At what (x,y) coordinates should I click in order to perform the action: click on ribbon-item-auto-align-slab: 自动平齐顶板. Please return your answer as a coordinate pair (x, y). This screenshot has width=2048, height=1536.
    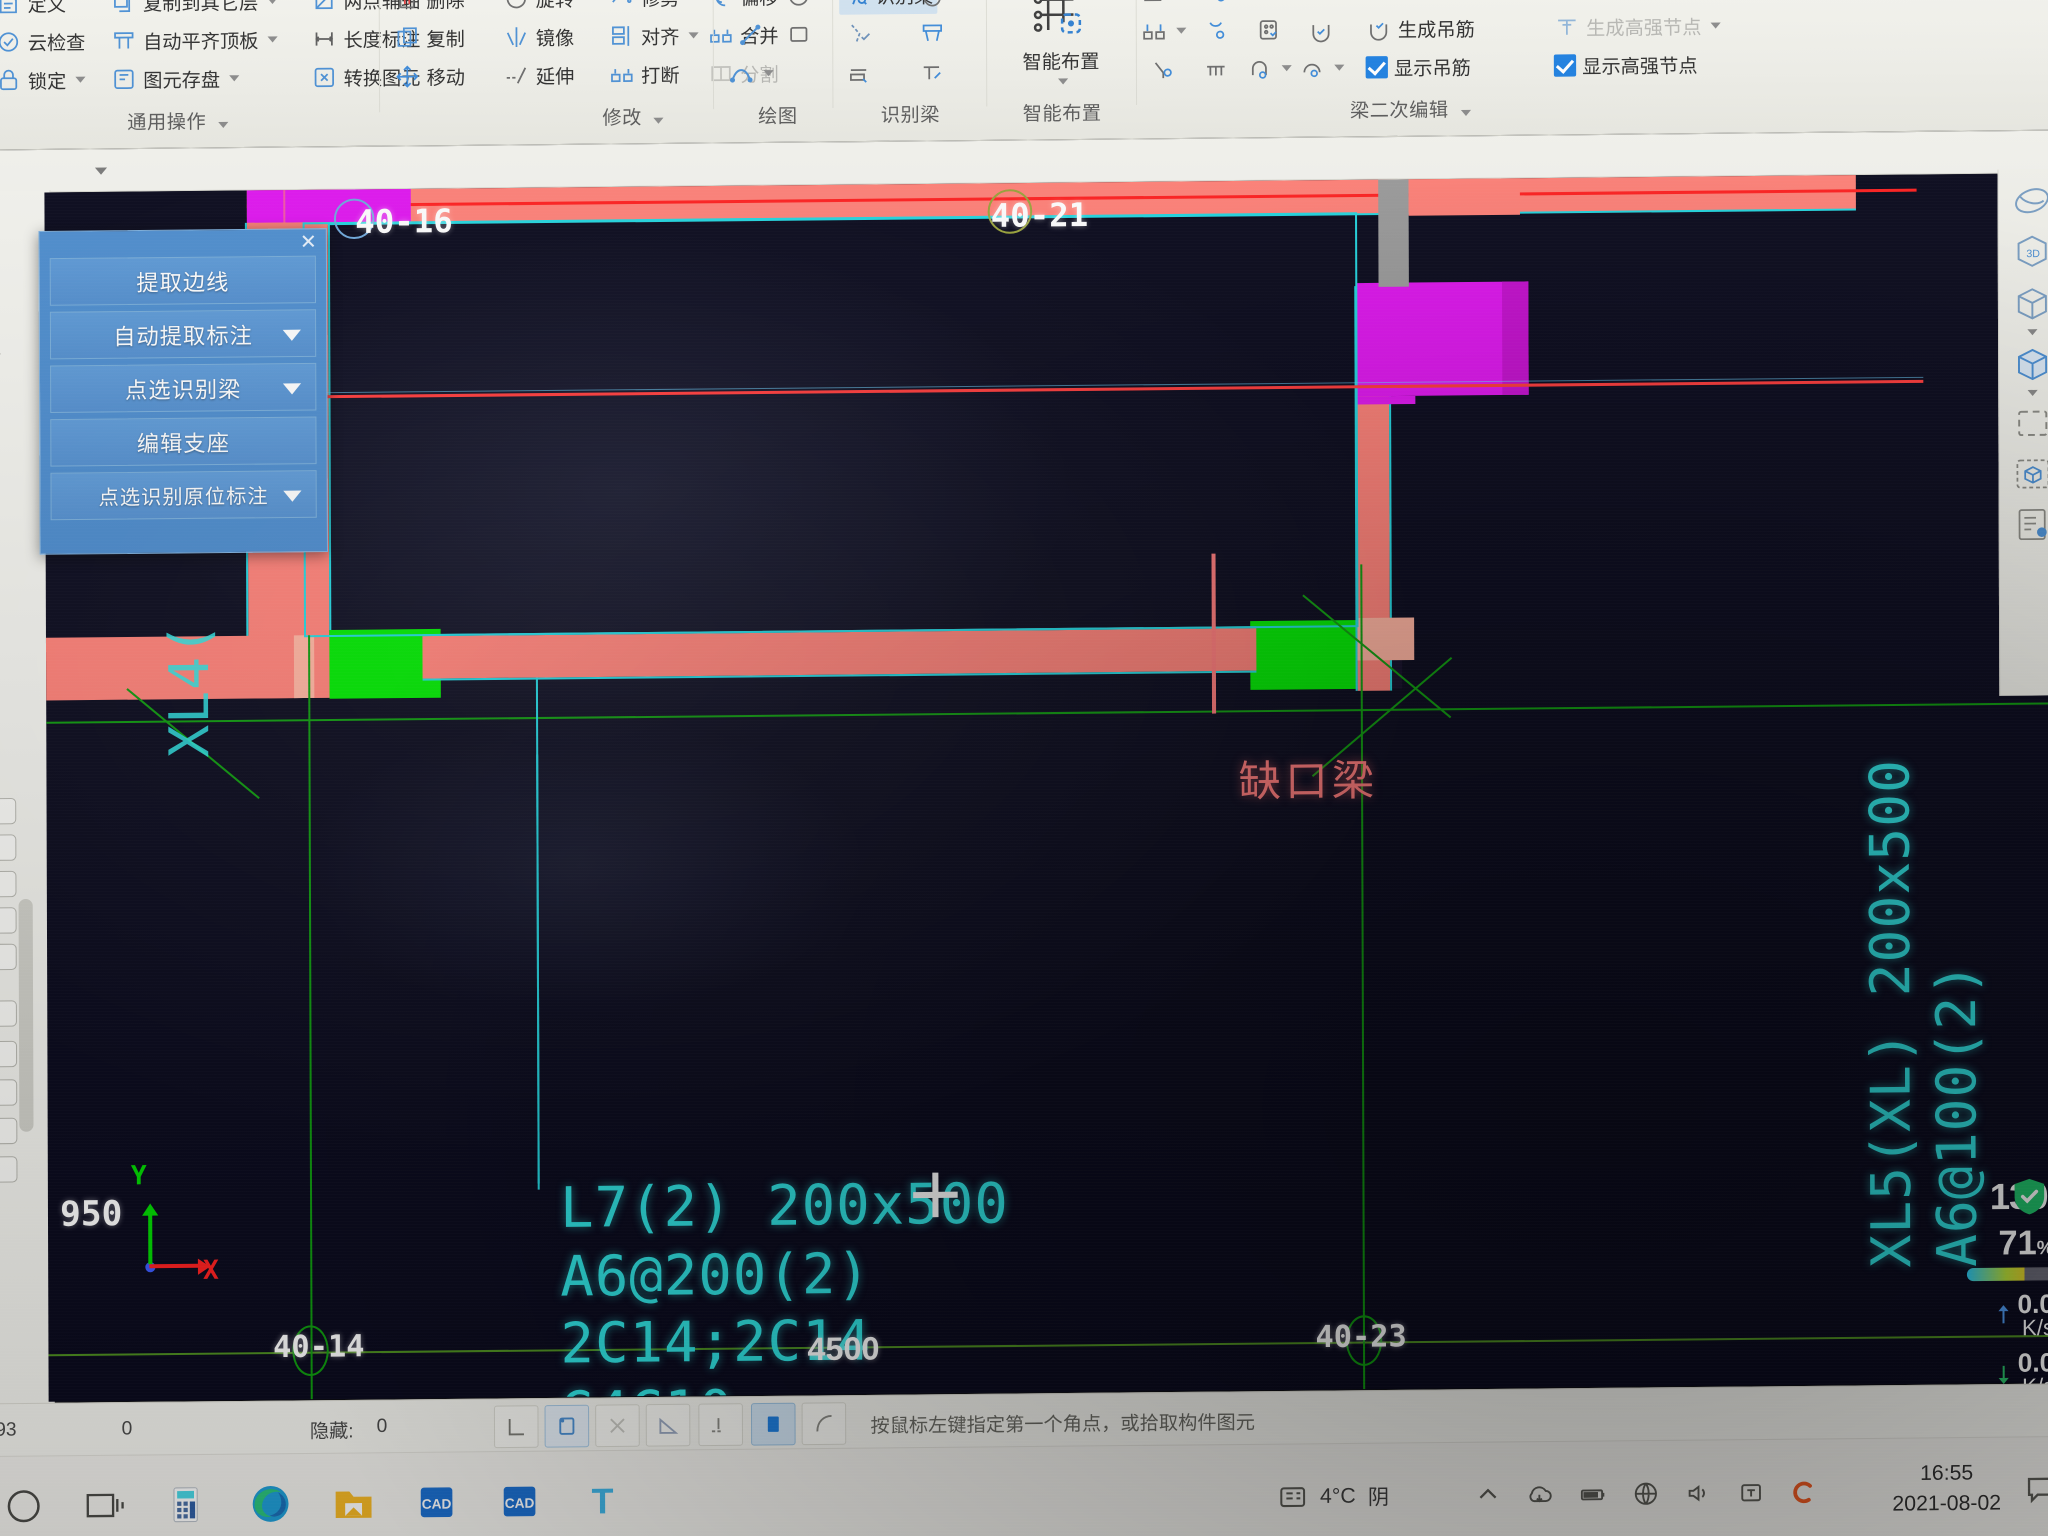
    Looking at the image, I should click on (194, 40).